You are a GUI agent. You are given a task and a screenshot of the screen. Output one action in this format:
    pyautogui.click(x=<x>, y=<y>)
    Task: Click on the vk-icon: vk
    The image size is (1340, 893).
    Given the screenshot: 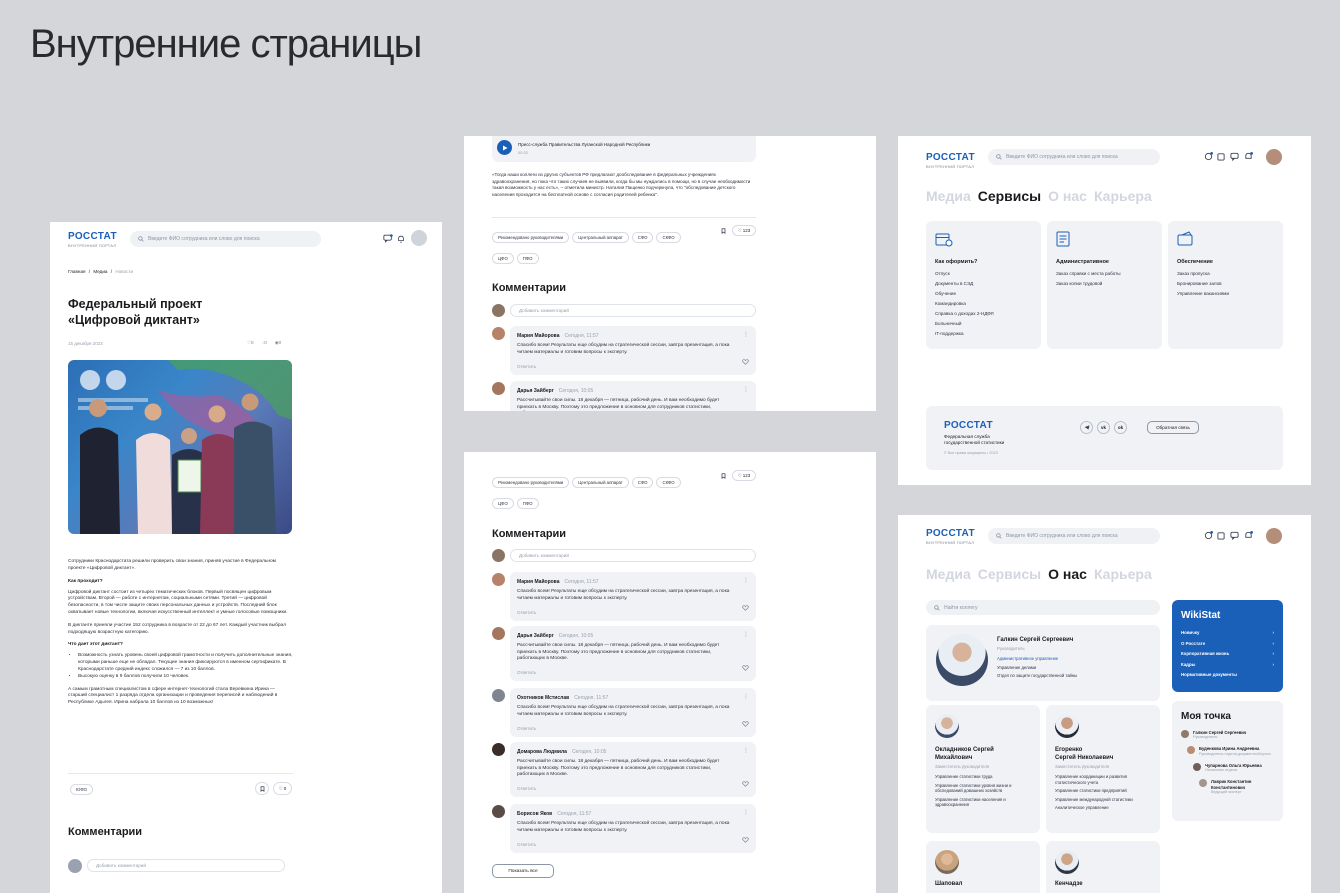 What is the action you would take?
    pyautogui.click(x=1103, y=427)
    